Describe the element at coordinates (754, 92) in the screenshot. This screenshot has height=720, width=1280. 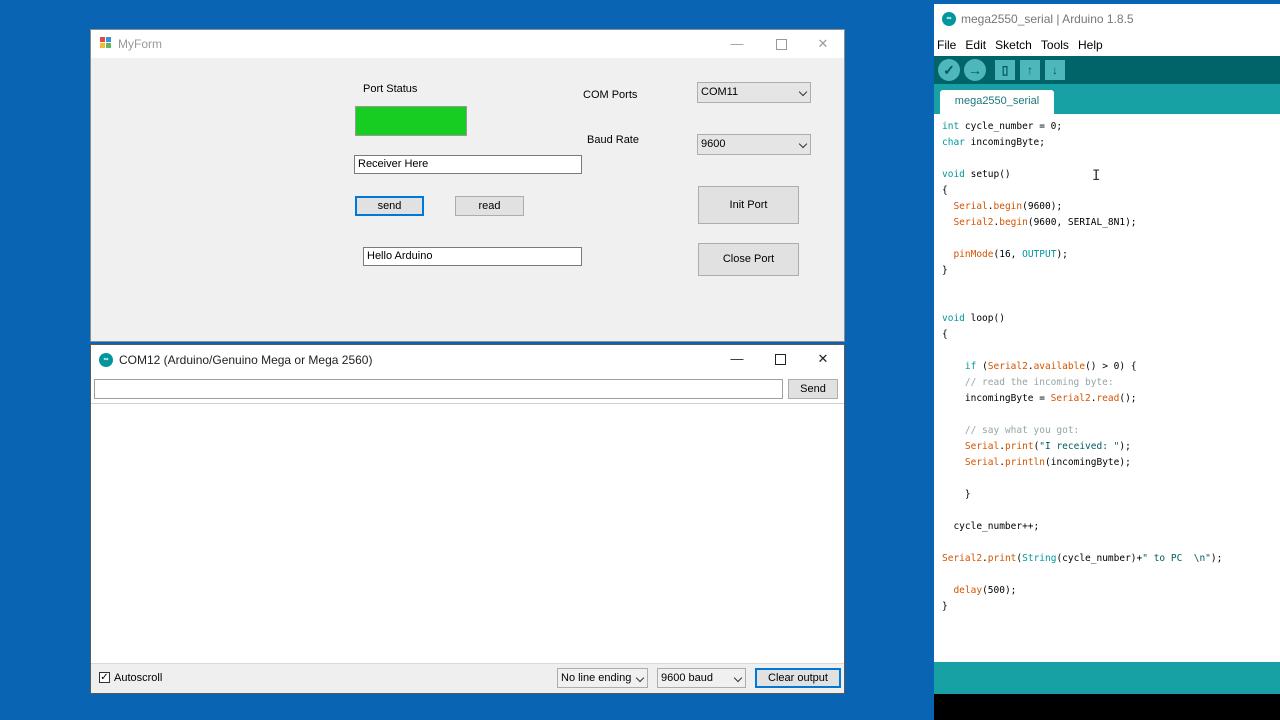
I see `com-ports-select: COM11` at that location.